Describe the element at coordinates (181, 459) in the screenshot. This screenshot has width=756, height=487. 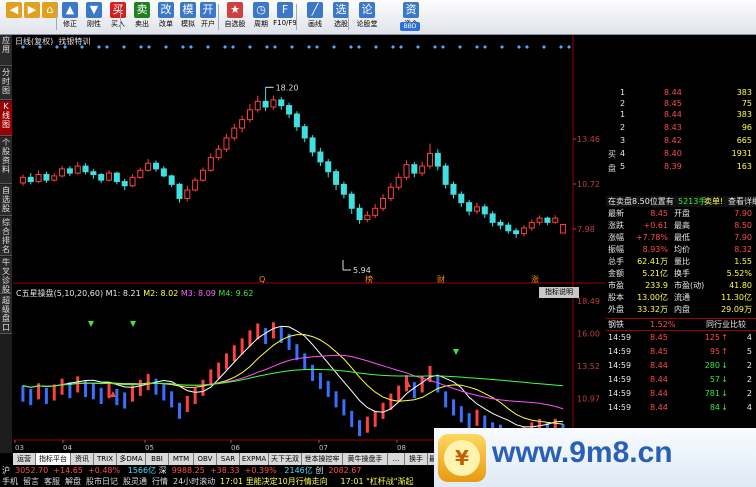
I see `indicator-tab: MTM` at that location.